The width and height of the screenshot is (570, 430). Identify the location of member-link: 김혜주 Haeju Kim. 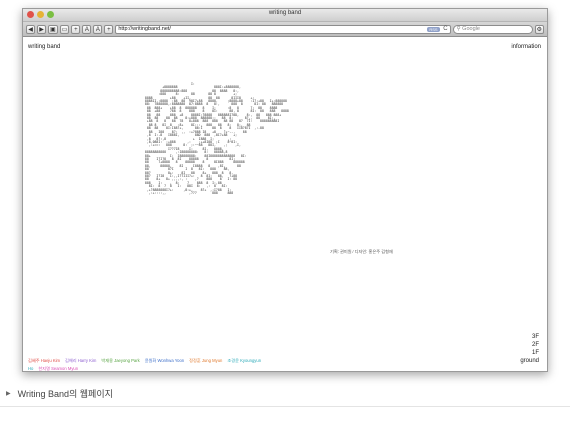
(44, 360).